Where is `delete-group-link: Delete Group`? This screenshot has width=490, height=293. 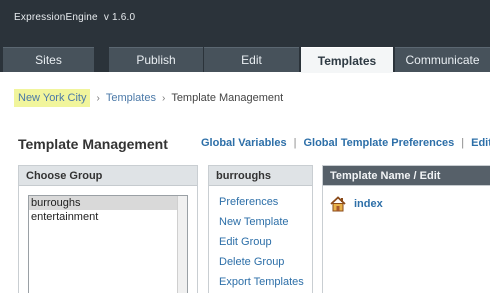
delete-group-link: Delete Group is located at coordinates (265, 262).